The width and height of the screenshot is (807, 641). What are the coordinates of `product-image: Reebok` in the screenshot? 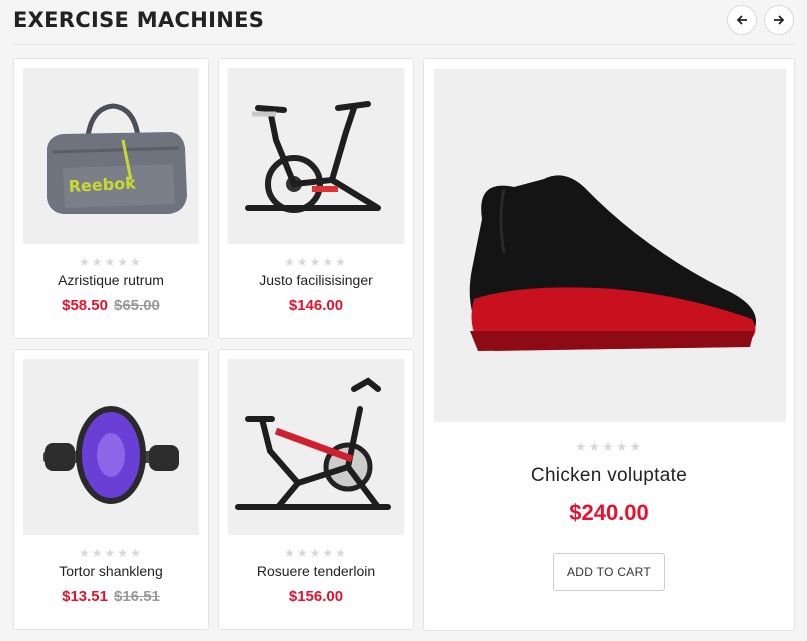 It's located at (111, 156).